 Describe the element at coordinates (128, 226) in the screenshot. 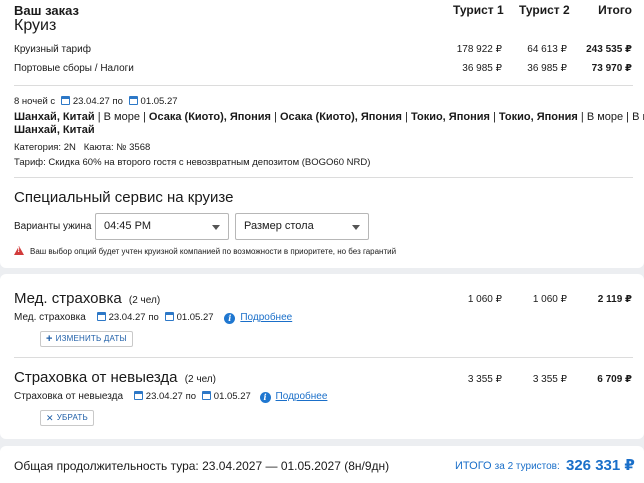

I see `dinner-time-value: 04:45 PM` at that location.